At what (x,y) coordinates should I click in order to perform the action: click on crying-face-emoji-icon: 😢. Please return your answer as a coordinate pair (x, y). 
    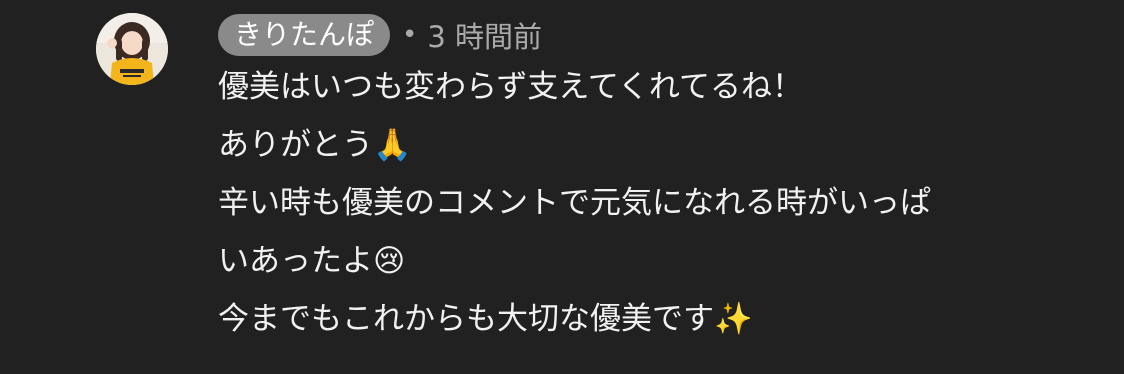
    Looking at the image, I should click on (389, 261).